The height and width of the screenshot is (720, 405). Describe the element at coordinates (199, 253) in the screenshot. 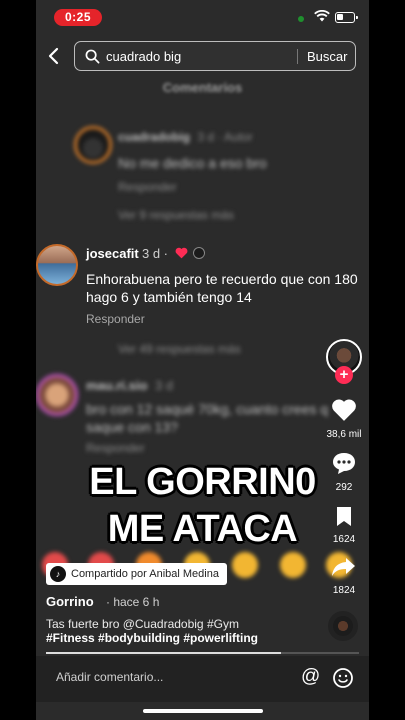

I see `creator-avatar-mini` at that location.